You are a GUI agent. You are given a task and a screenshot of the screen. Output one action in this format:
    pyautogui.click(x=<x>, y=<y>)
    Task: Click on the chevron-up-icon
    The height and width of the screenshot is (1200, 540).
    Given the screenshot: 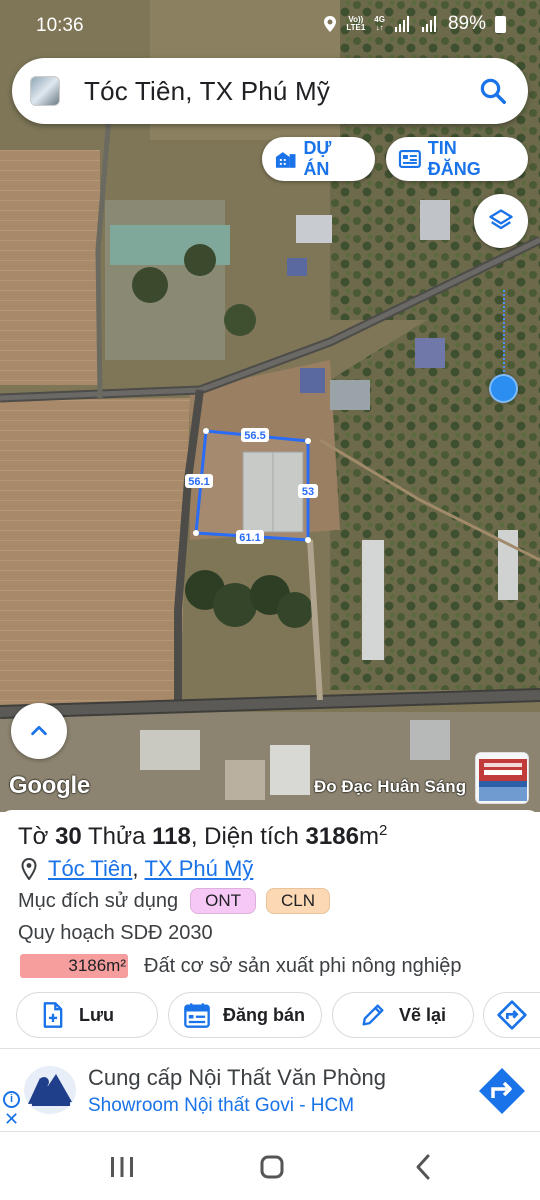 What is the action you would take?
    pyautogui.click(x=39, y=730)
    